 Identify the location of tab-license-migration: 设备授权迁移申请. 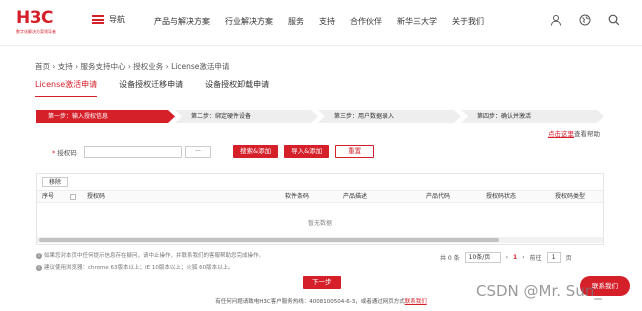
(151, 88).